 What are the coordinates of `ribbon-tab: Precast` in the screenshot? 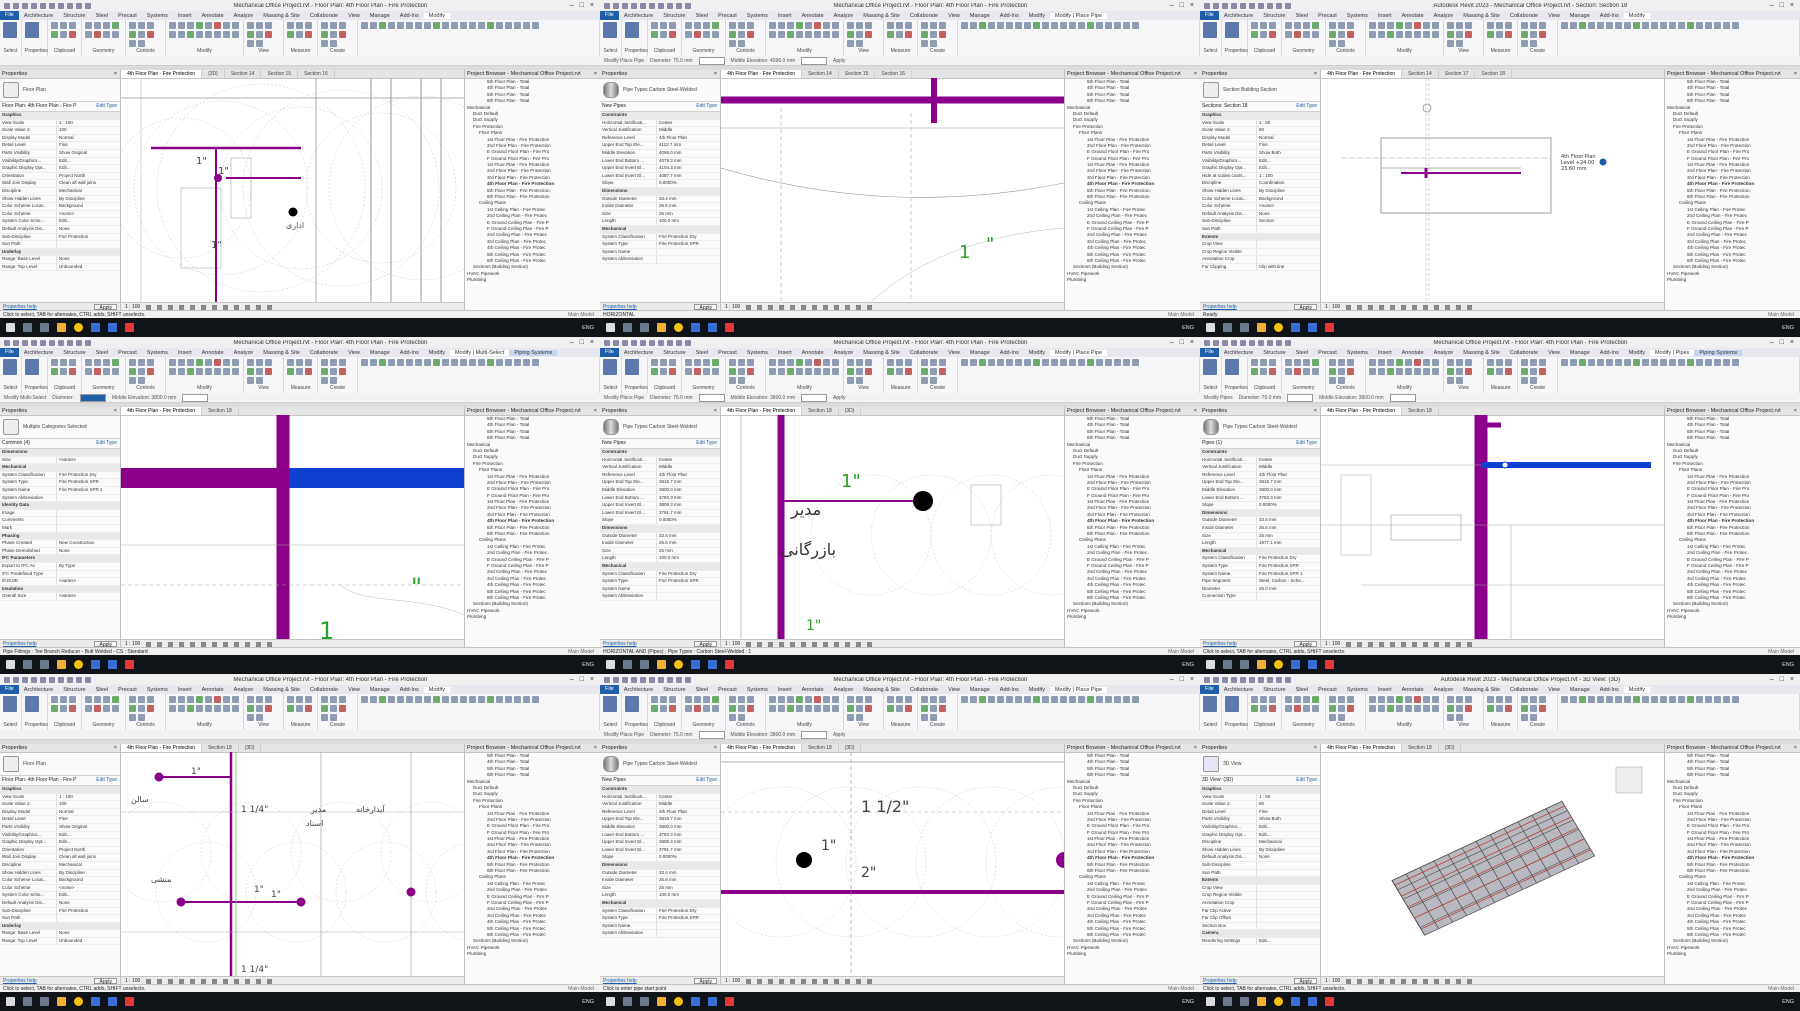 It's located at (727, 690).